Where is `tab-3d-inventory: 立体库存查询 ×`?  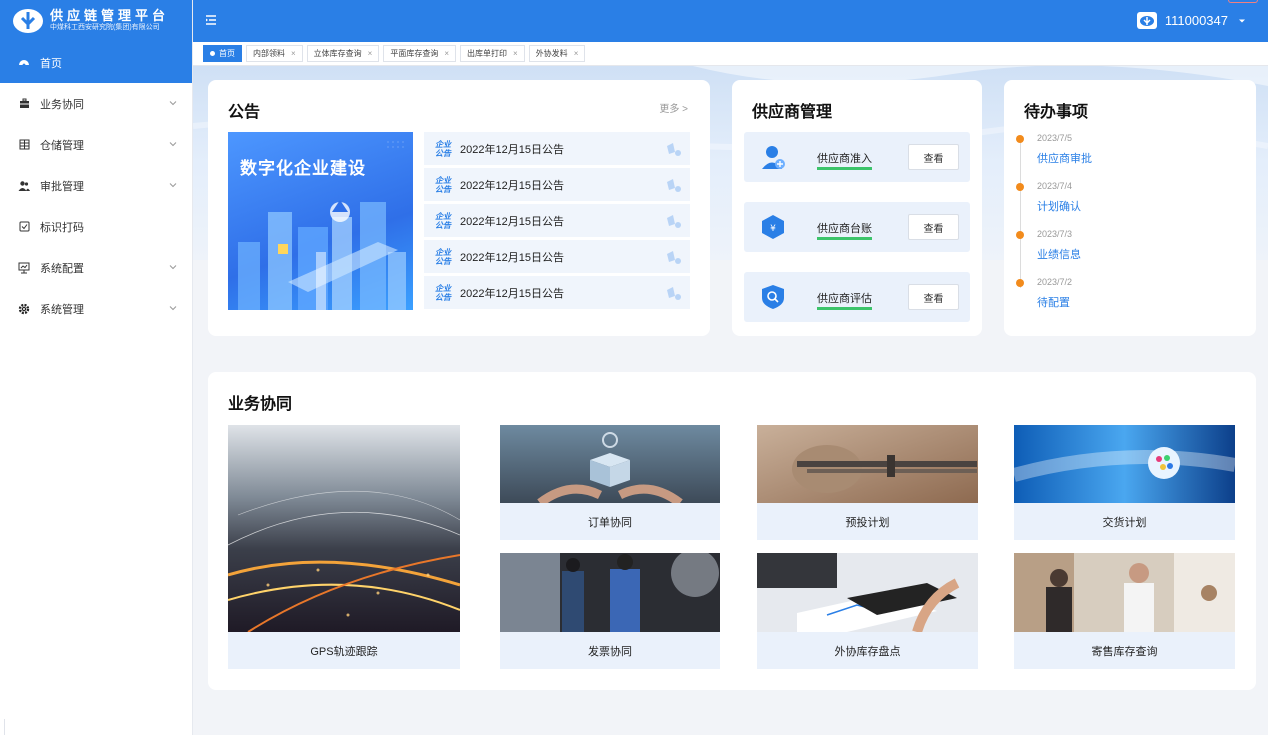 tab-3d-inventory: 立体库存查询 × is located at coordinates (343, 53).